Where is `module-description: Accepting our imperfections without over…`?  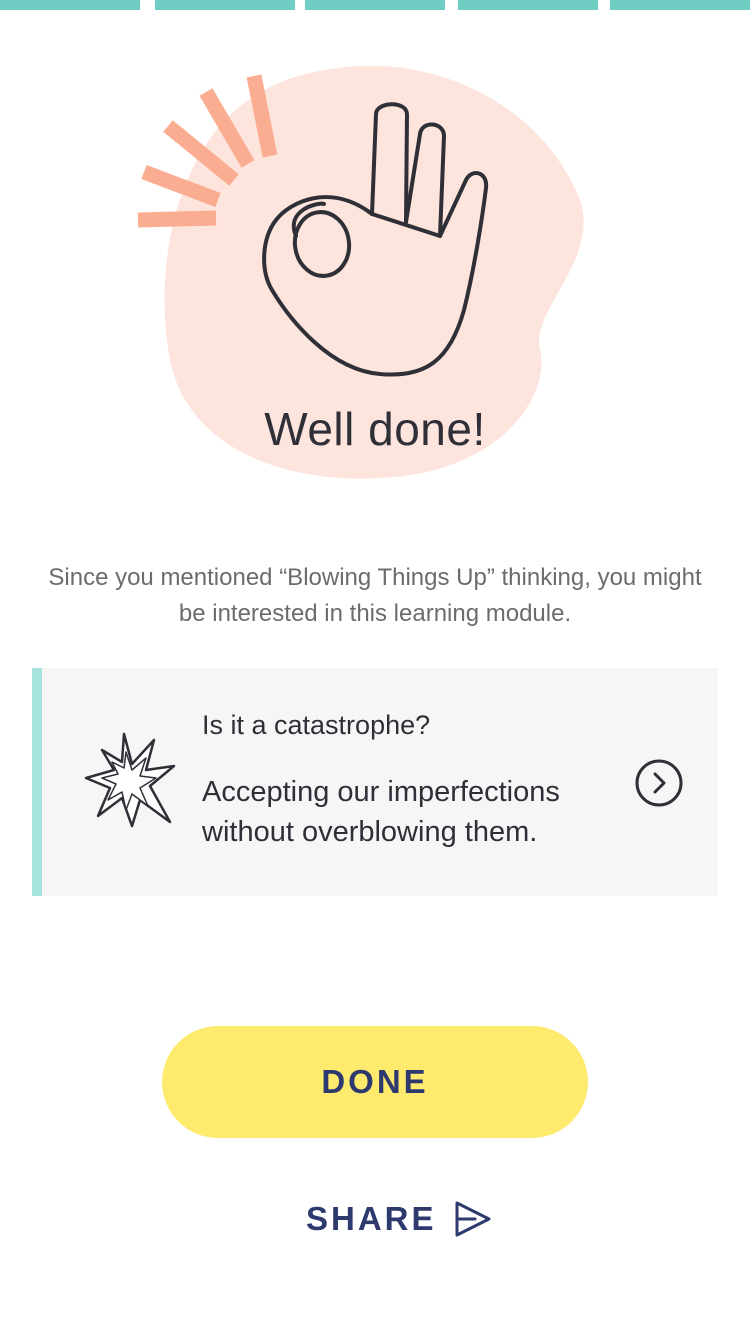
module-description: Accepting our imperfections without over… is located at coordinates (381, 812).